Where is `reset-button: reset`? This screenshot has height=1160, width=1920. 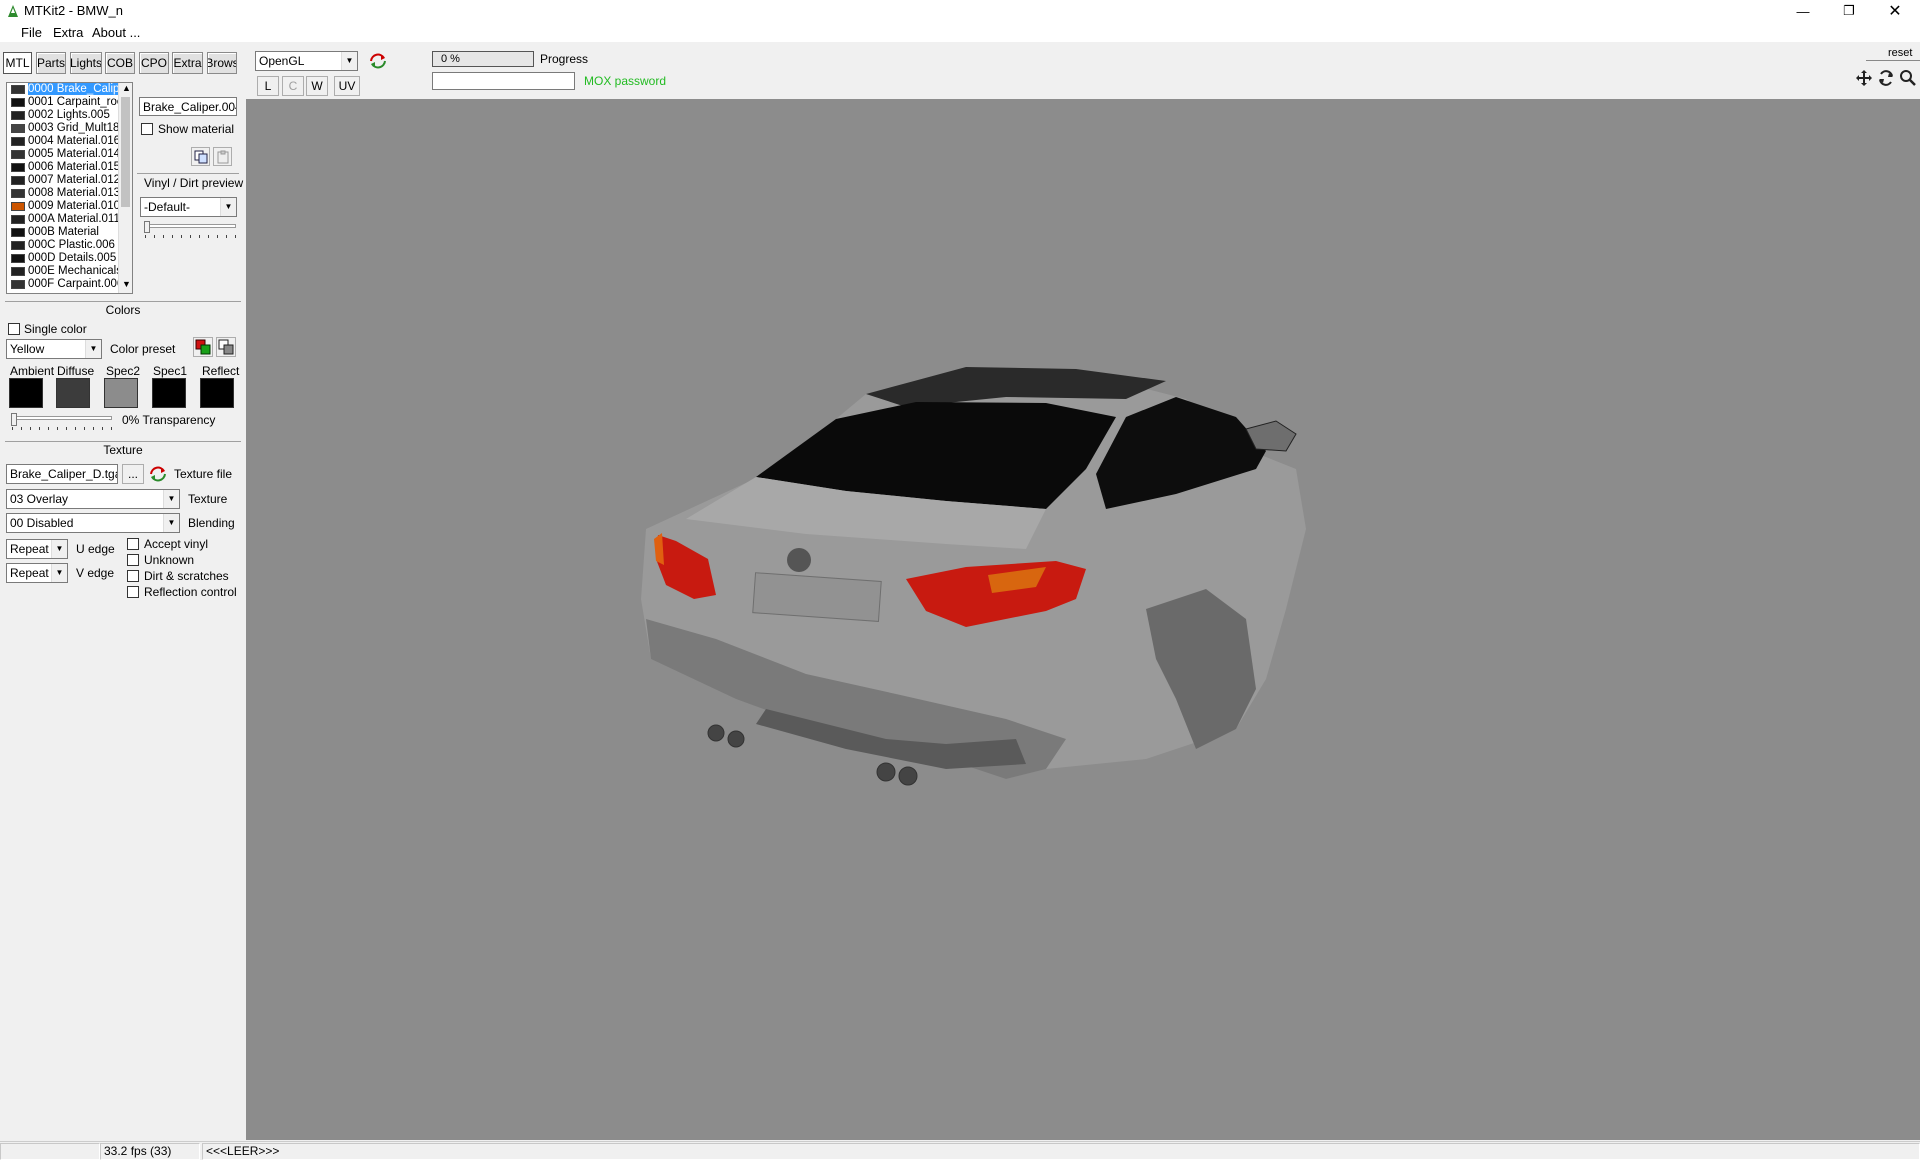
reset-button: reset is located at coordinates (1893, 54).